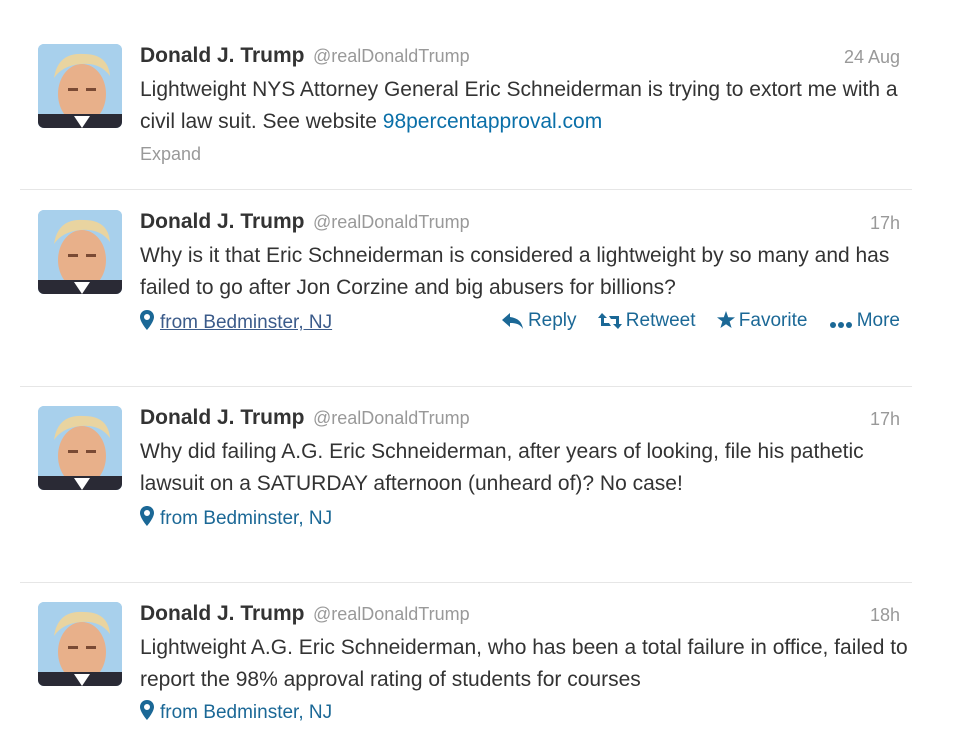  What do you see at coordinates (609, 321) in the screenshot?
I see `retweet-icon` at bounding box center [609, 321].